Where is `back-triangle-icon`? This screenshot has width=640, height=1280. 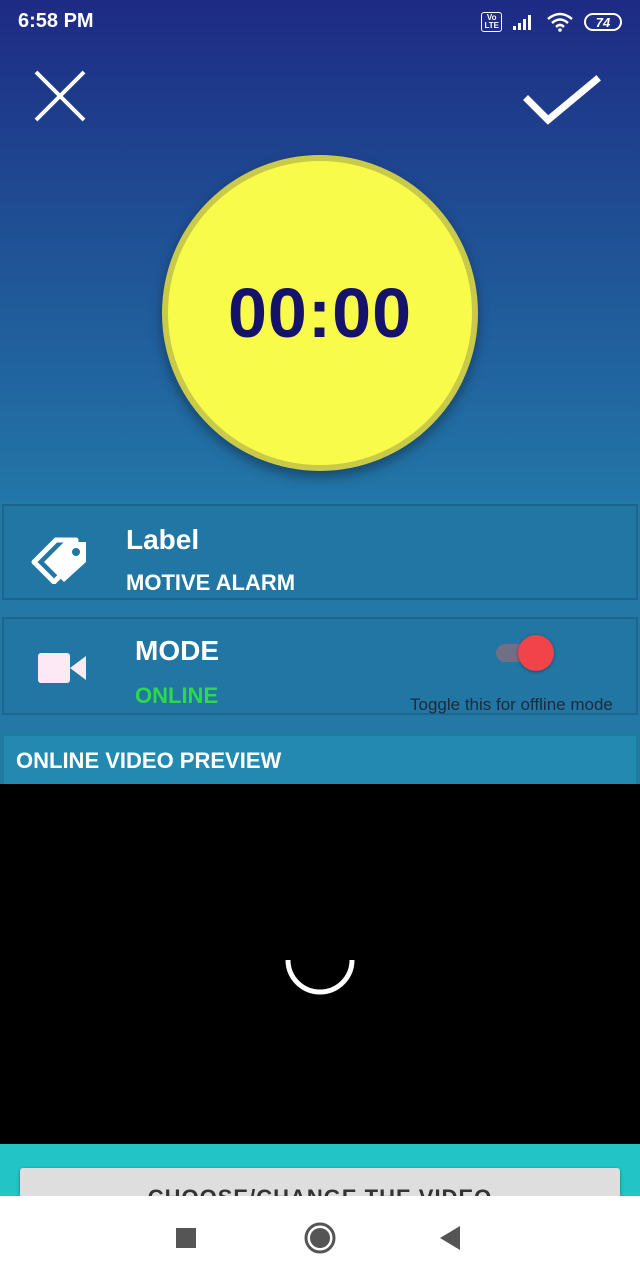
back-triangle-icon is located at coordinates (450, 1238).